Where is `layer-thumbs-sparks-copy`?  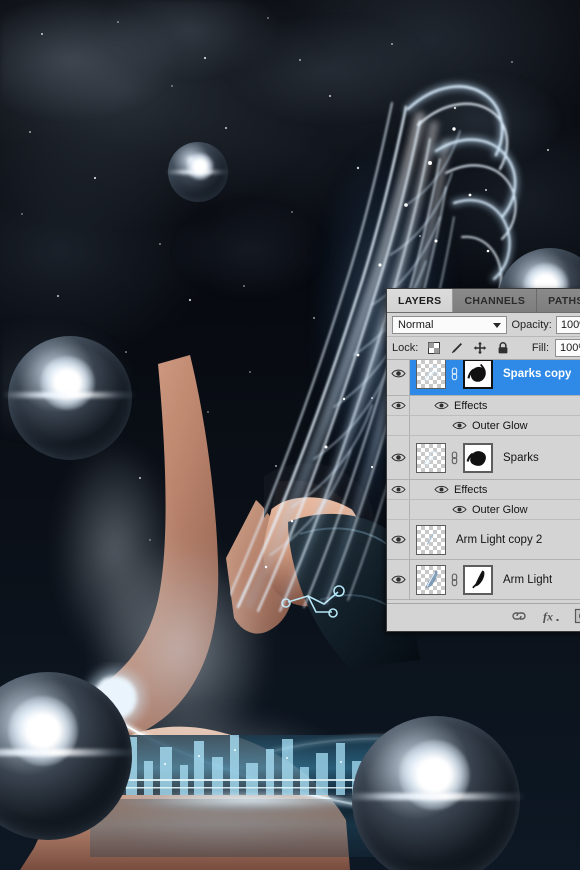 layer-thumbs-sparks-copy is located at coordinates (451, 374).